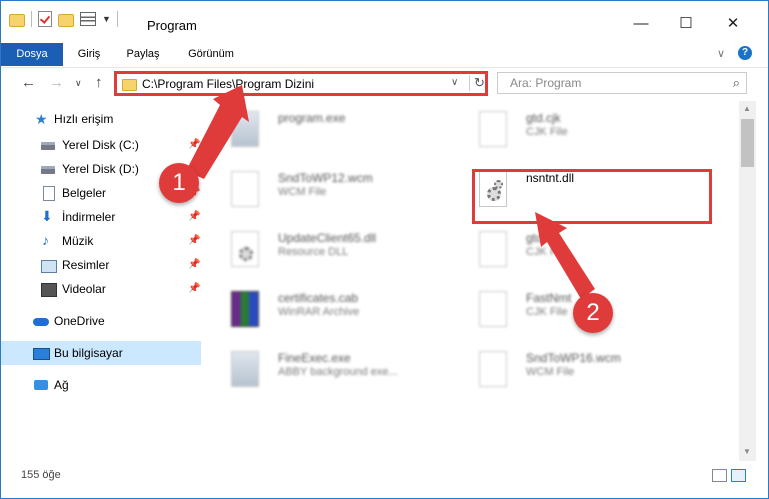 The width and height of the screenshot is (769, 499). Describe the element at coordinates (179, 183) in the screenshot. I see `step-1-callout: 1` at that location.